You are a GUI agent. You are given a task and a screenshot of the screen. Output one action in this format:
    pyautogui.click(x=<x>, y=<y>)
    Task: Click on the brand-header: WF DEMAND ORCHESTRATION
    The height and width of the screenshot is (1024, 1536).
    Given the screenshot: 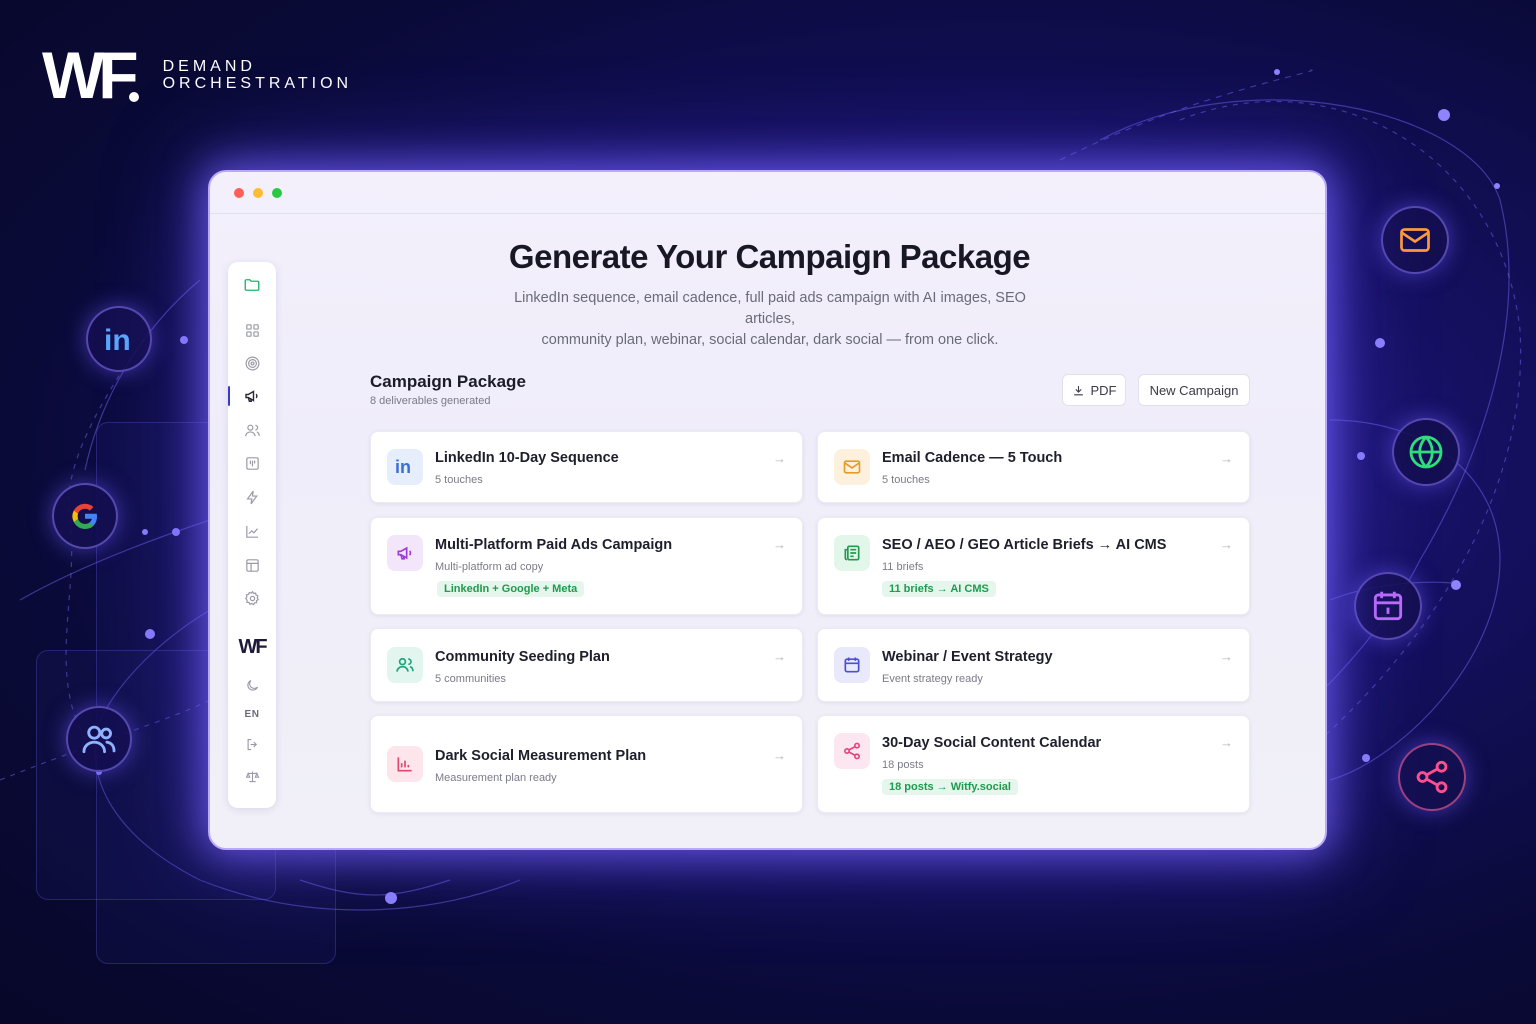 What is the action you would take?
    pyautogui.click(x=197, y=75)
    